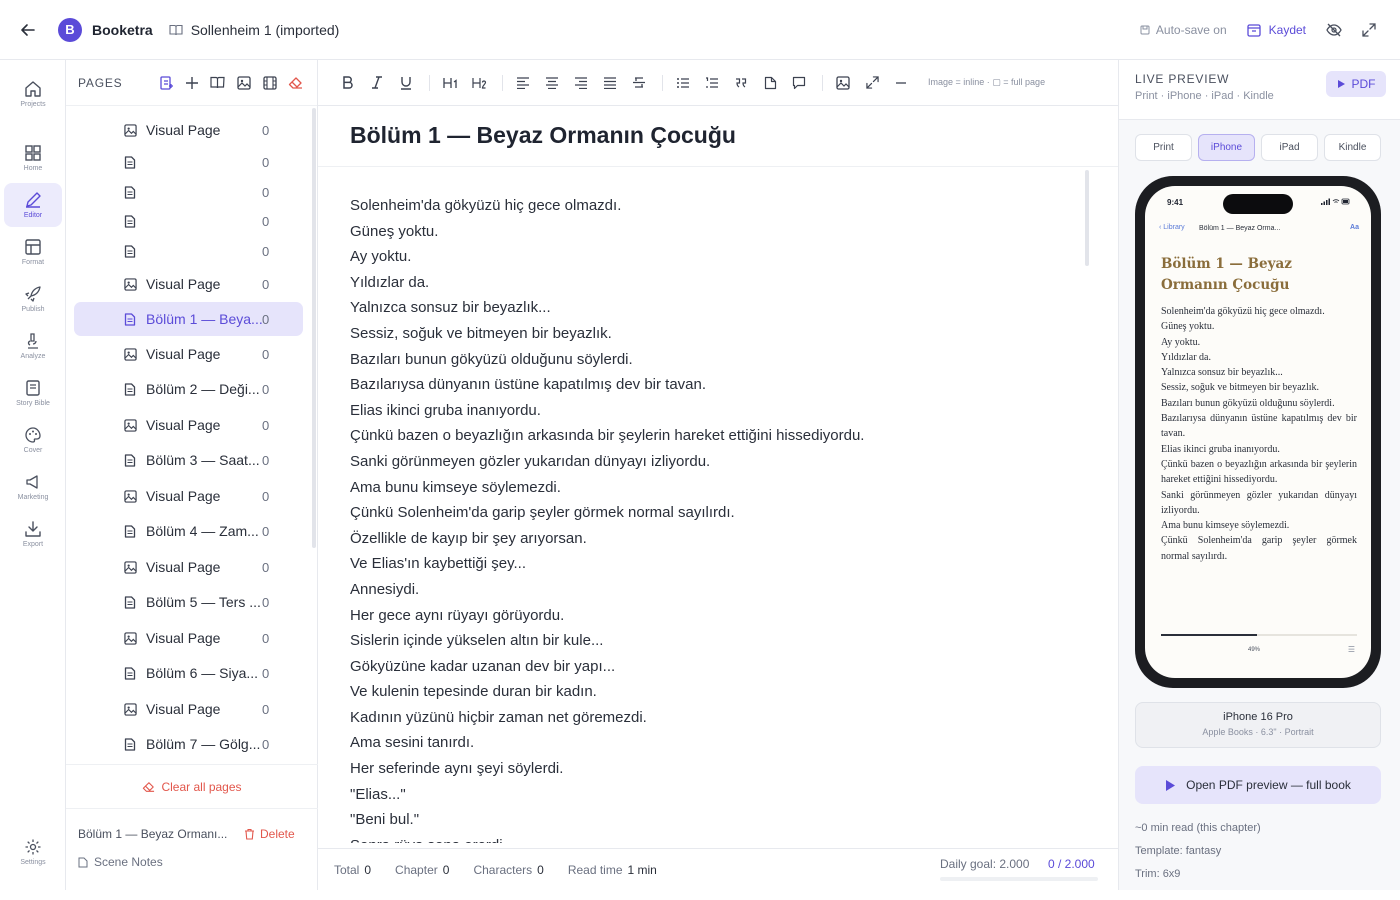 This screenshot has width=1400, height=900. Describe the element at coordinates (770, 83) in the screenshot. I see `page-break-button` at that location.